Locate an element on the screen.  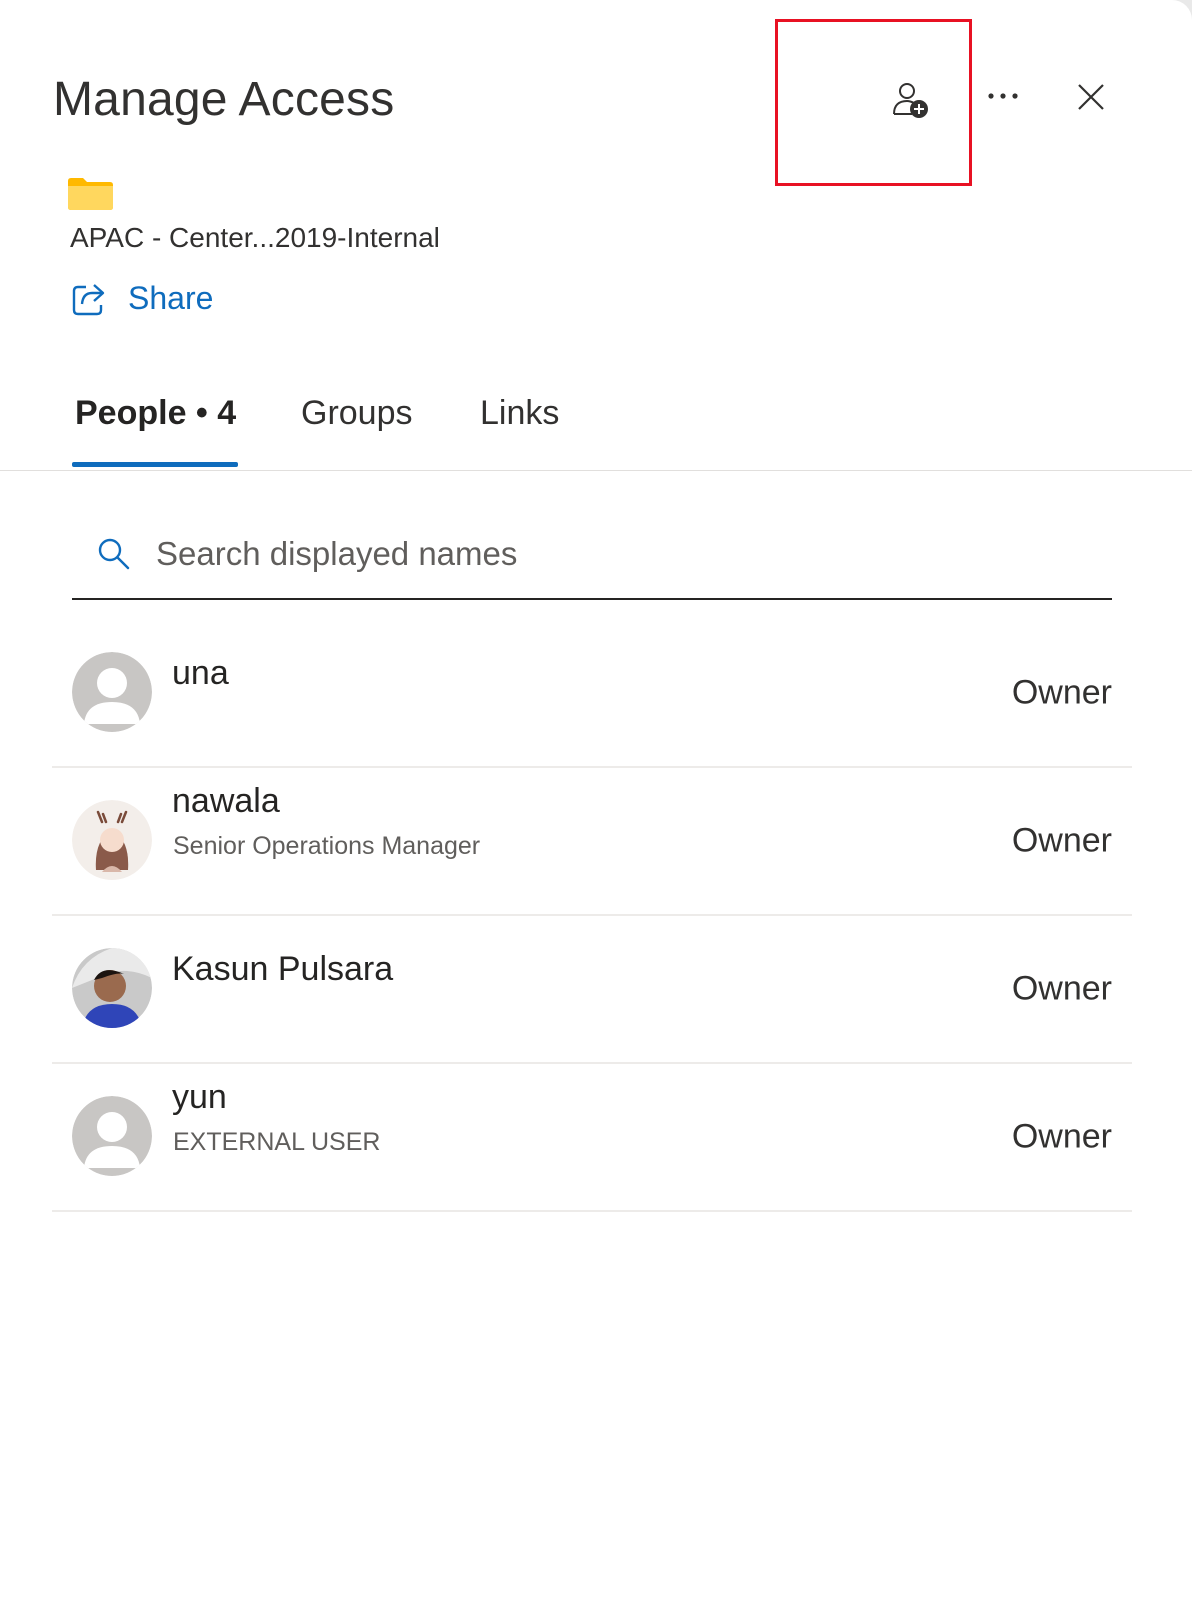
person-subtitle: Senior Operations Manager is located at coordinates (327, 846).